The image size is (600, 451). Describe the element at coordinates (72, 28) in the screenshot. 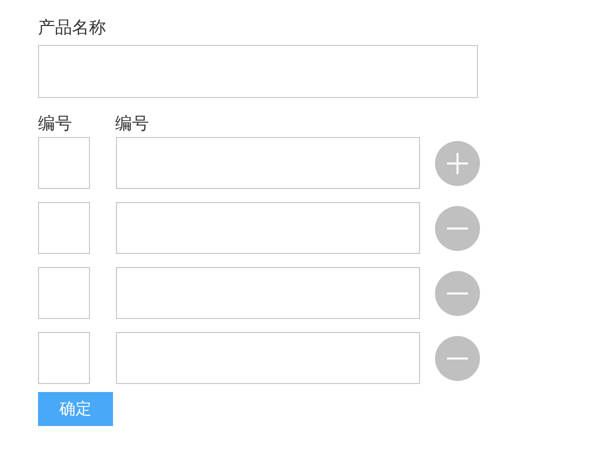

I see `field-label: 产品名称` at that location.